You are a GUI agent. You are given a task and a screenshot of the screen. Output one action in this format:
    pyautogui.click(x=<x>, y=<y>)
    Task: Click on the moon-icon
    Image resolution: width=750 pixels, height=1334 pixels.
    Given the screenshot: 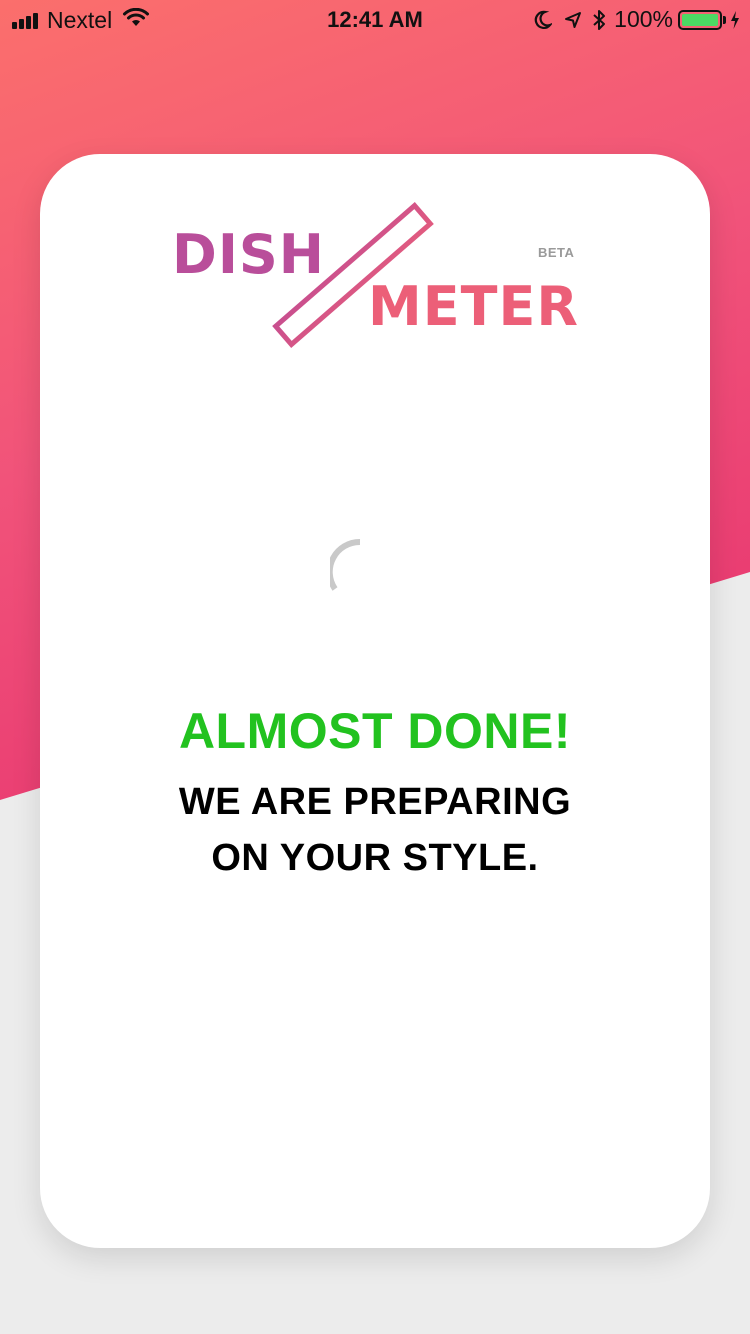 What is the action you would take?
    pyautogui.click(x=543, y=20)
    